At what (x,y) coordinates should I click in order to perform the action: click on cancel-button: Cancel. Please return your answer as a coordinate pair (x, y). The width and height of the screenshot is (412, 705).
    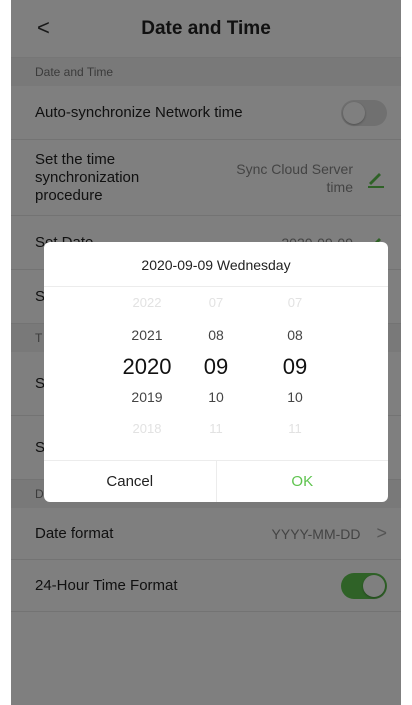
    Looking at the image, I should click on (130, 481).